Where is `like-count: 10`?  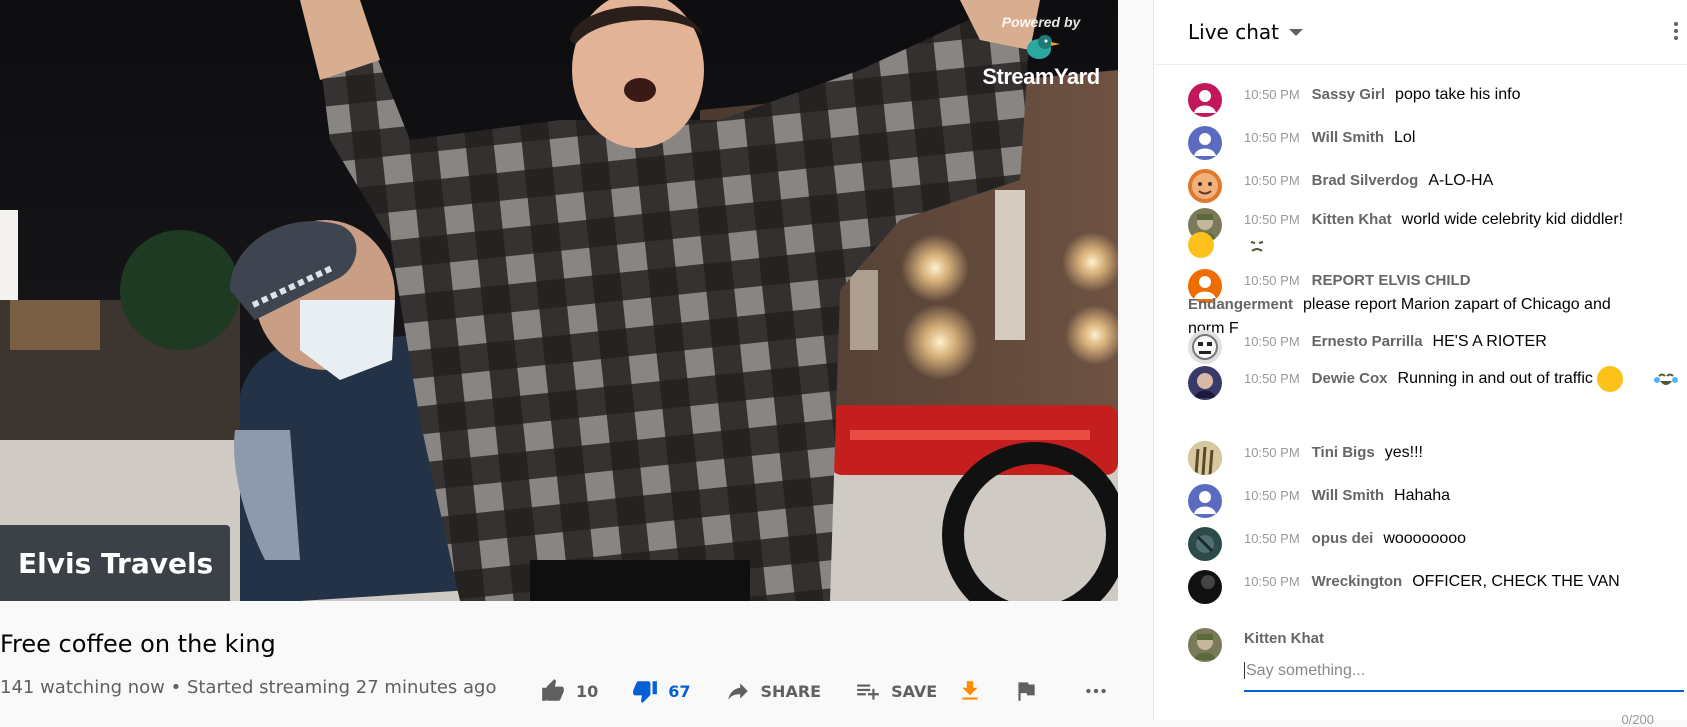
like-count: 10 is located at coordinates (587, 691).